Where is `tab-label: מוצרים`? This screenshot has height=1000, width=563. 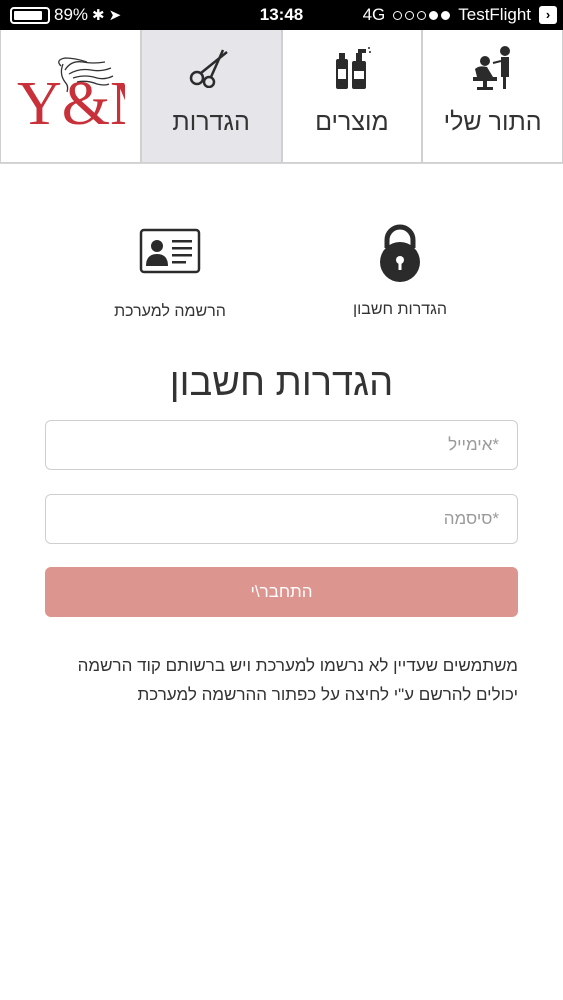
tab-label: מוצרים is located at coordinates (352, 122).